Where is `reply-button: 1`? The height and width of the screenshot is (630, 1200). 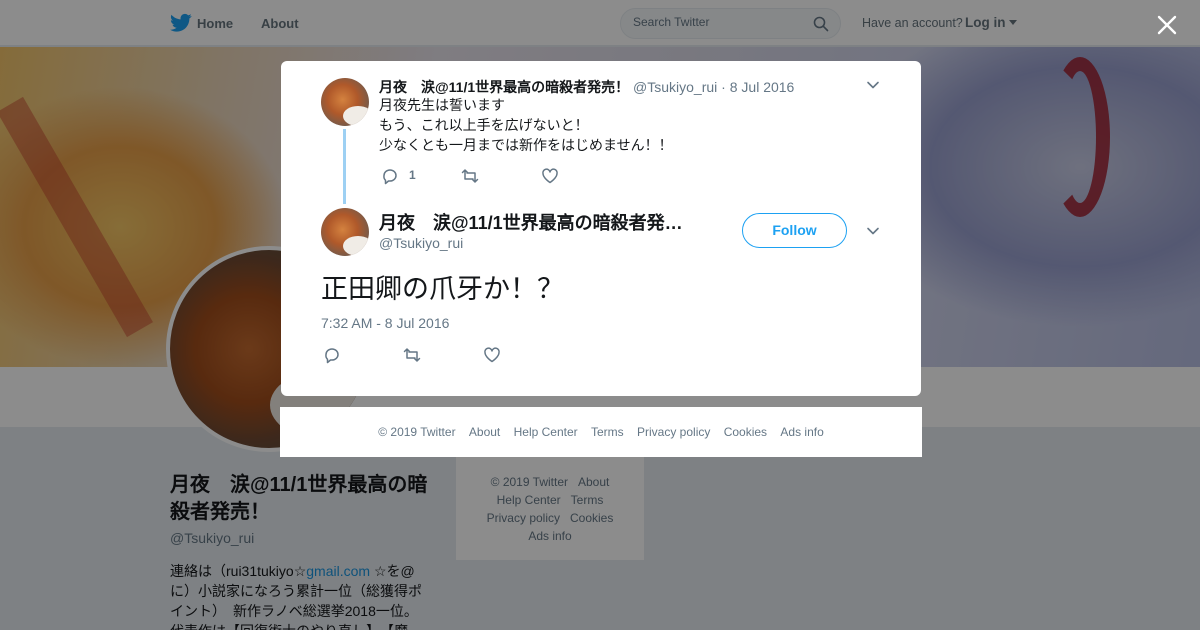
reply-button: 1 is located at coordinates (398, 178).